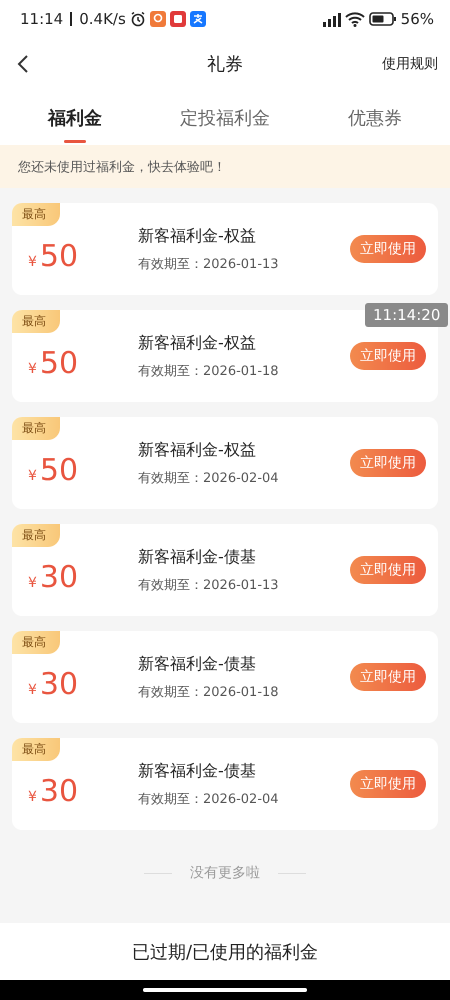 This screenshot has width=450, height=1000. I want to click on tab: 优惠券, so click(375, 117).